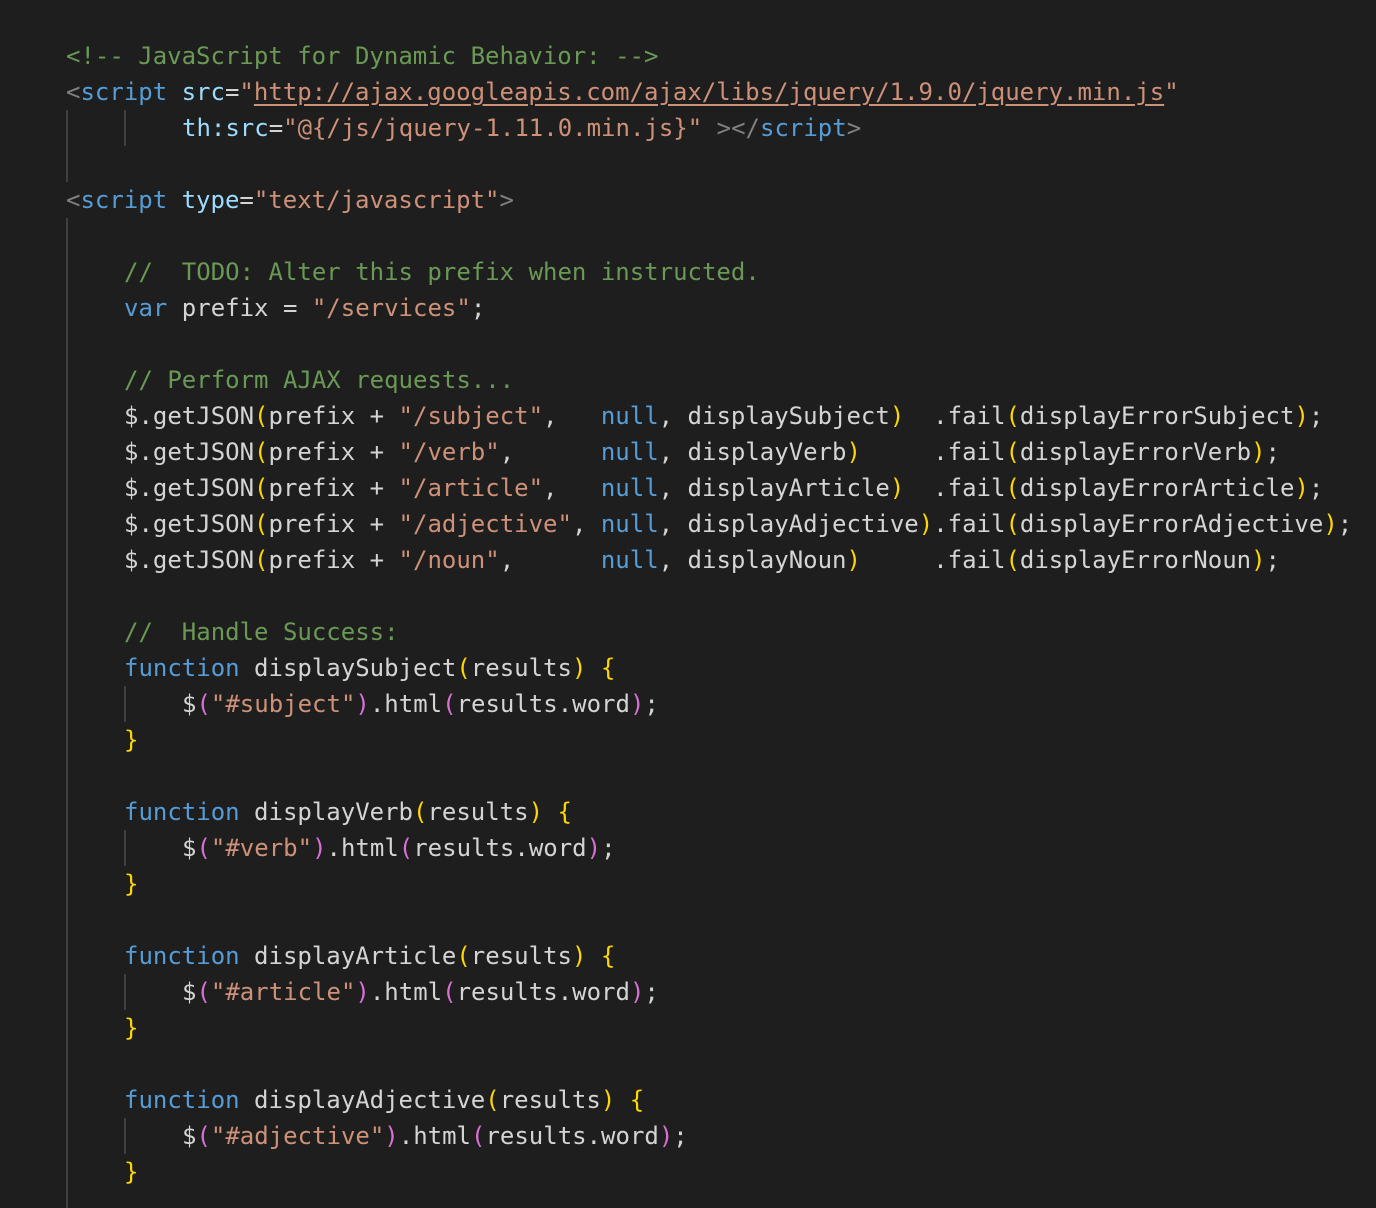 The width and height of the screenshot is (1376, 1208). Describe the element at coordinates (261, 848) in the screenshot. I see `code-token-string: "#verb"` at that location.